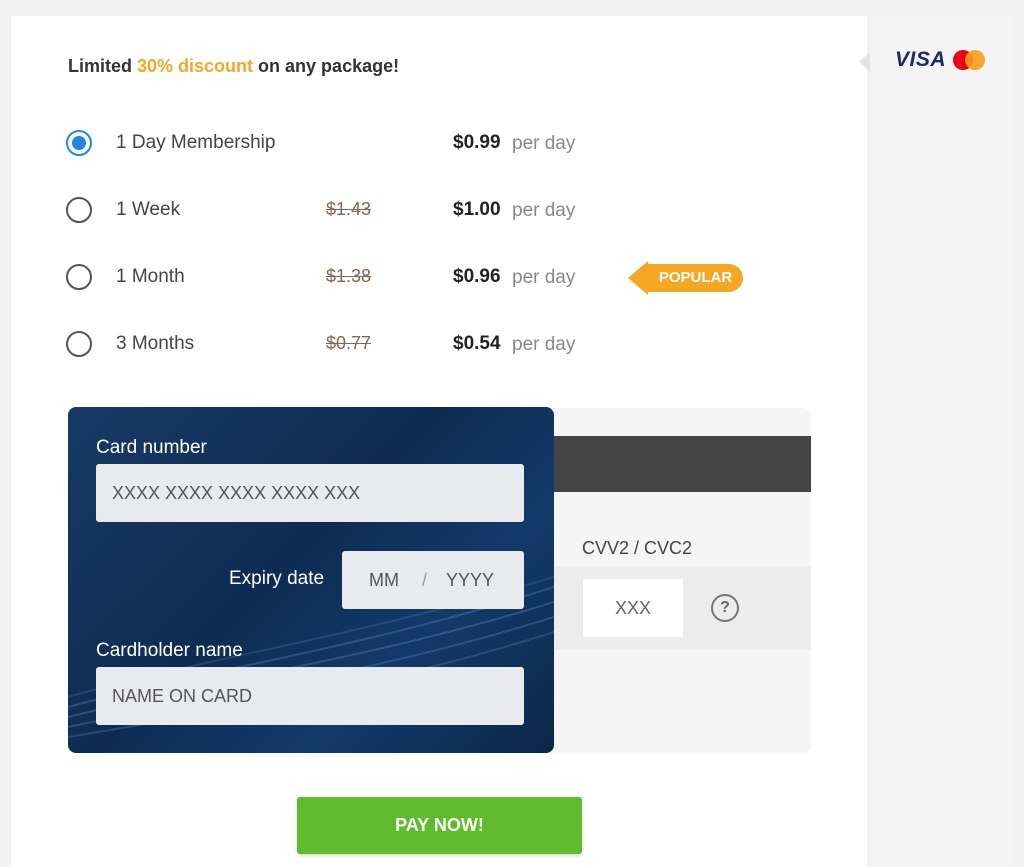  Describe the element at coordinates (349, 343) in the screenshot. I see `package-old-price: $0.77` at that location.